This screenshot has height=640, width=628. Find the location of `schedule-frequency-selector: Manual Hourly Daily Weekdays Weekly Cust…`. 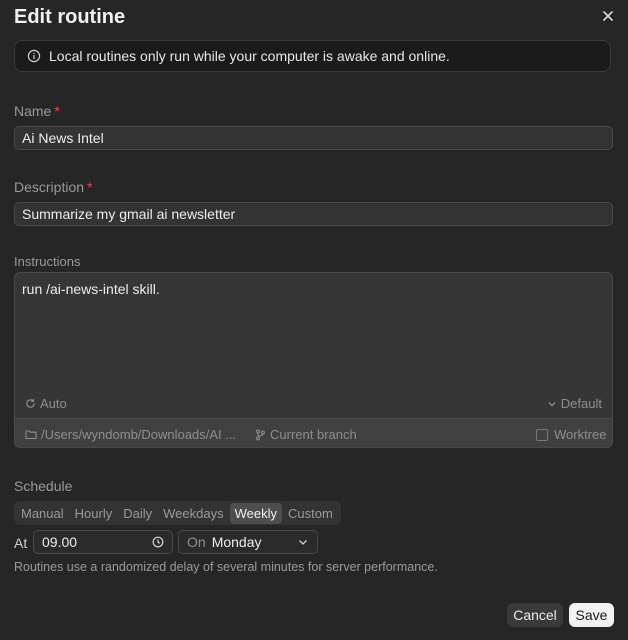

schedule-frequency-selector: Manual Hourly Daily Weekdays Weekly Cust… is located at coordinates (177, 513).